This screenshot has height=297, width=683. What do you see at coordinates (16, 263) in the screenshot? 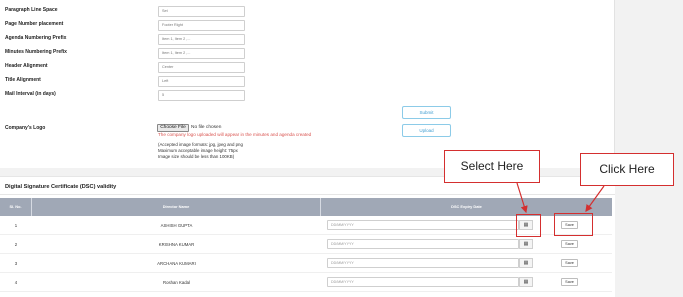
I see `sl-no-cell: 3` at bounding box center [16, 263].